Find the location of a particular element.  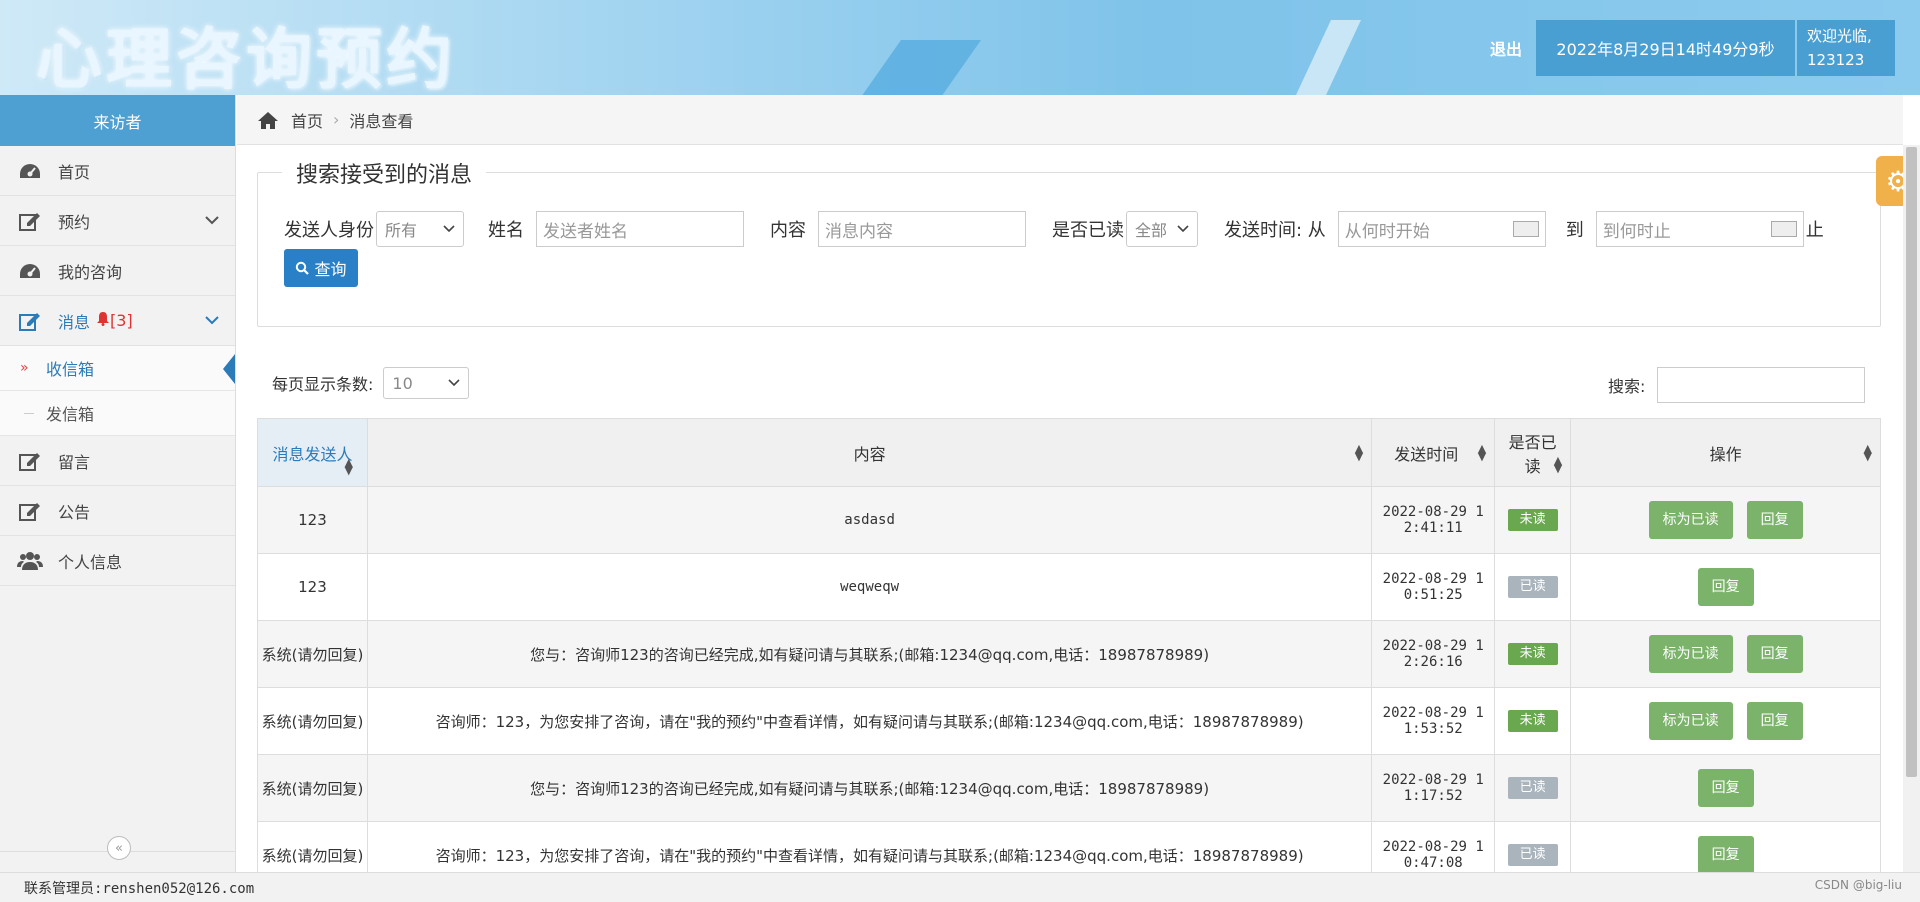

read-status-select: 全部 is located at coordinates (1162, 229).